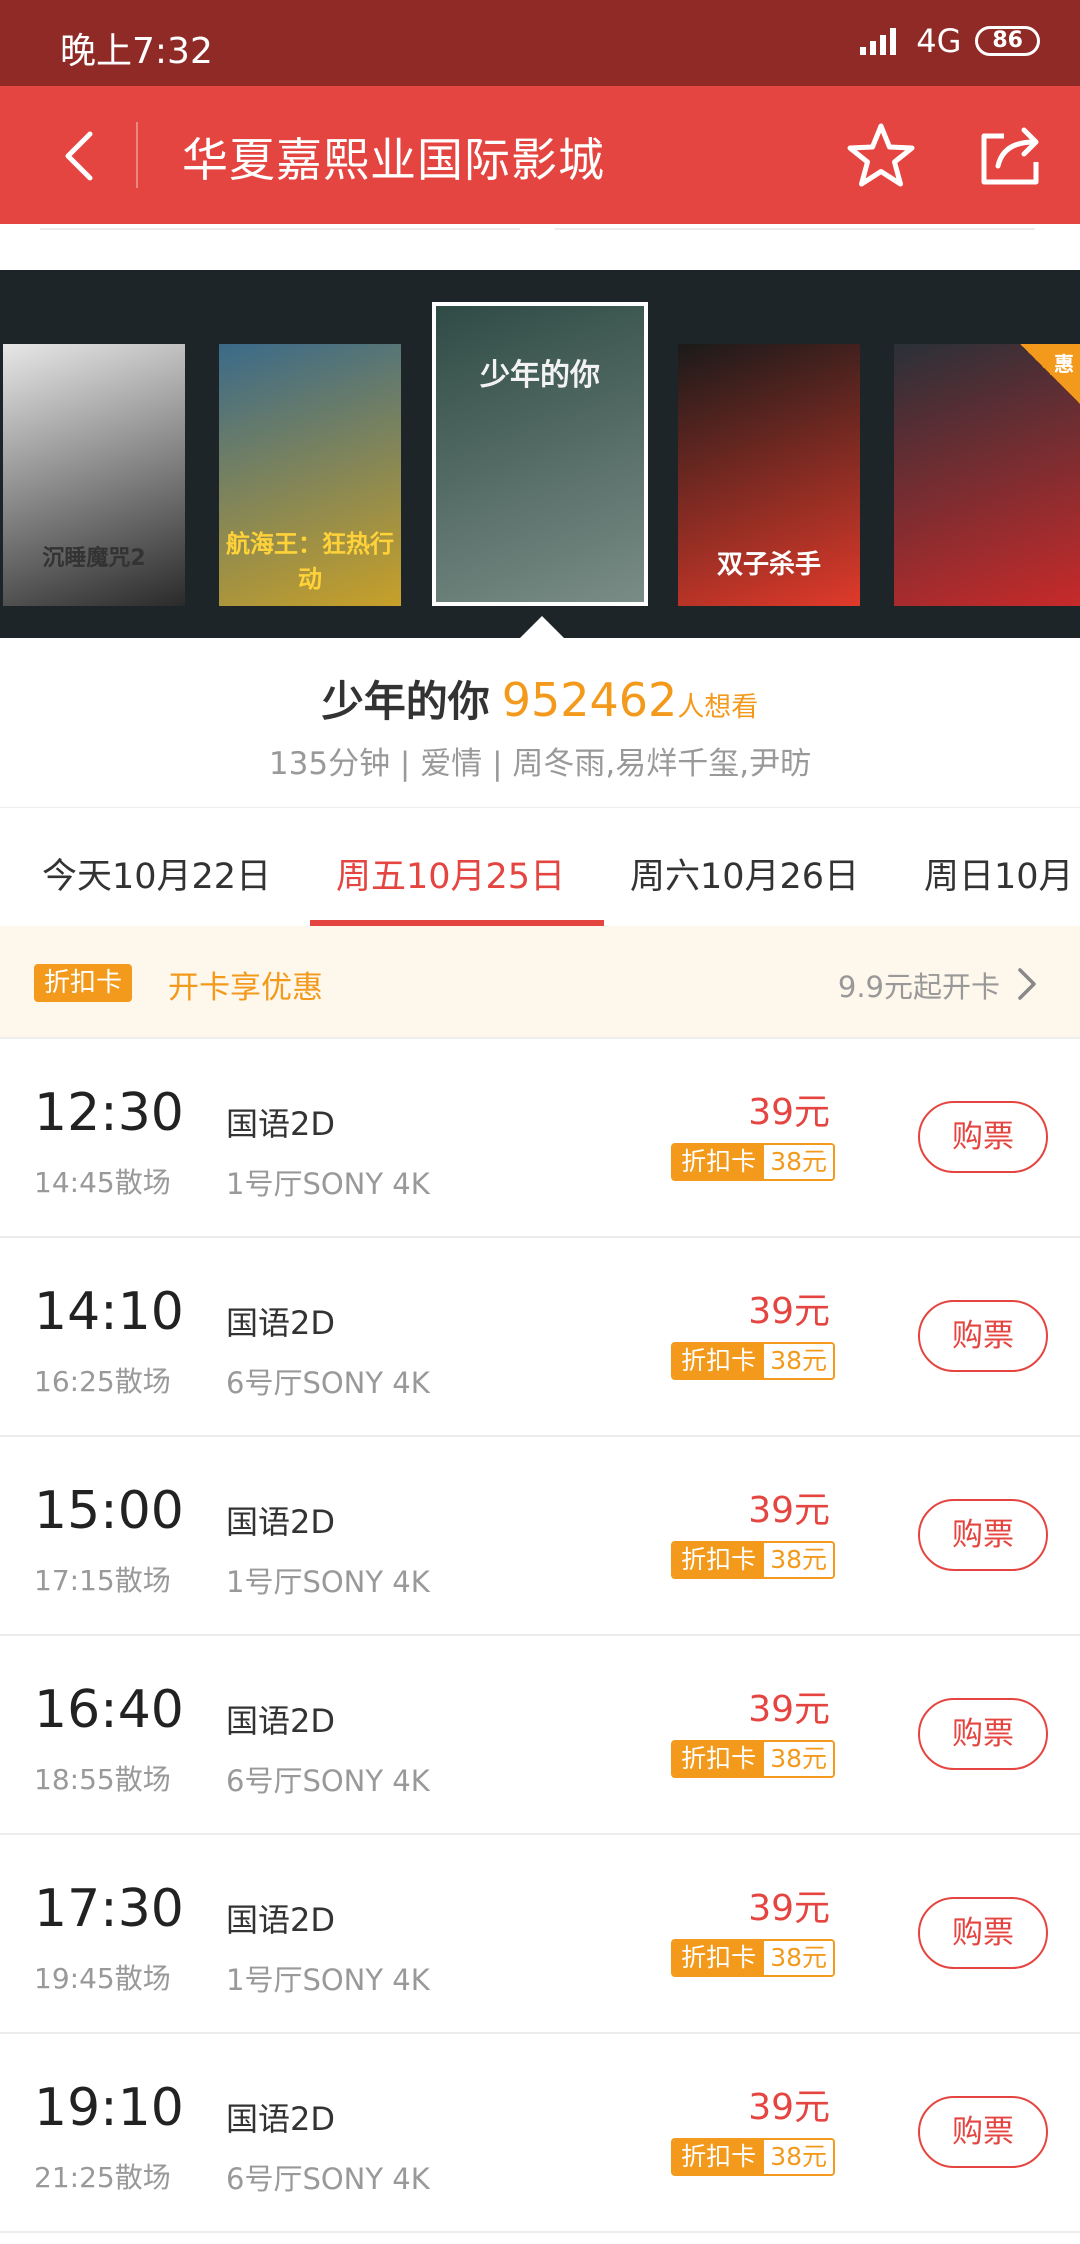  Describe the element at coordinates (94, 475) in the screenshot. I see `poster-maleficent: 沉睡魔咒2` at that location.